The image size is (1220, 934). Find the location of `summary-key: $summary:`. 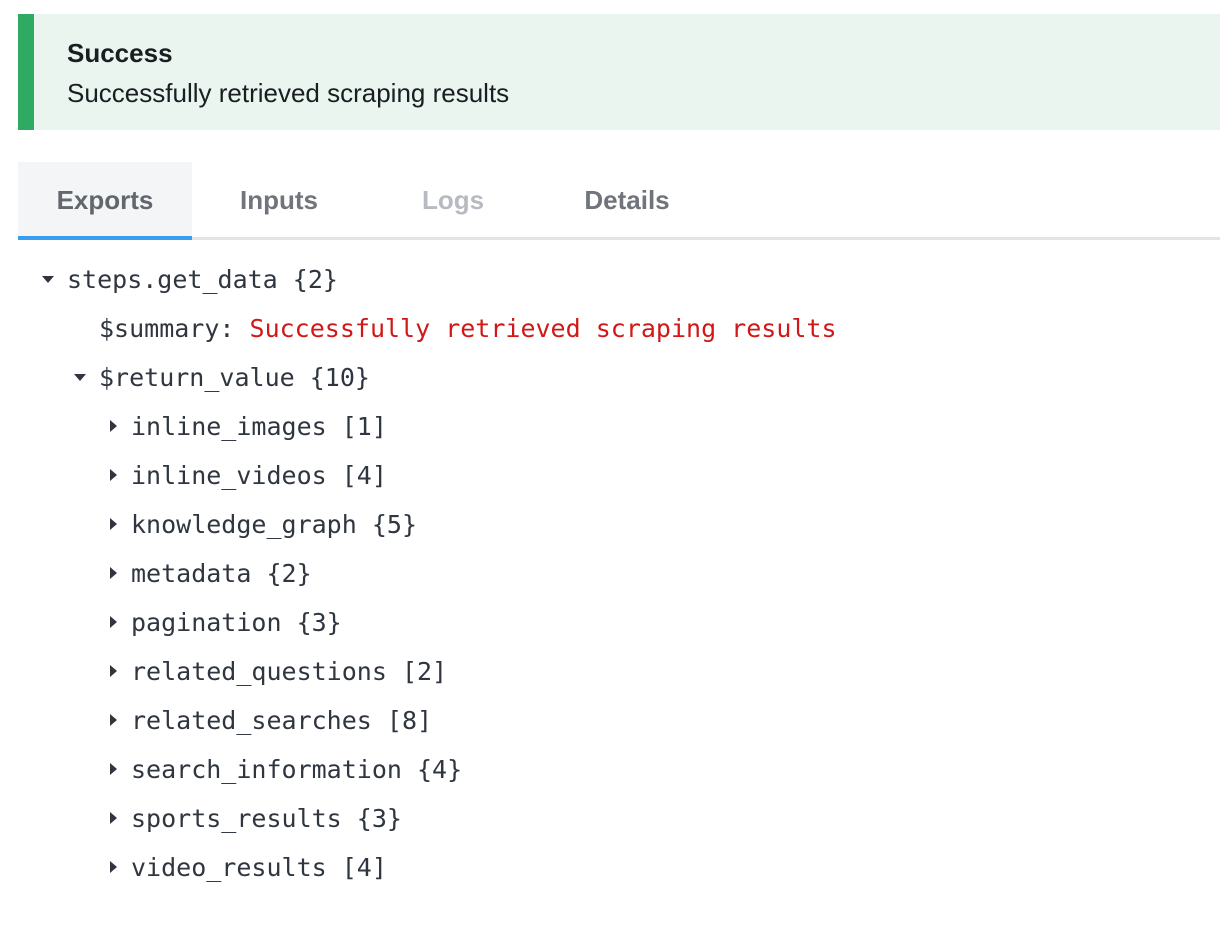

summary-key: $summary: is located at coordinates (167, 328).